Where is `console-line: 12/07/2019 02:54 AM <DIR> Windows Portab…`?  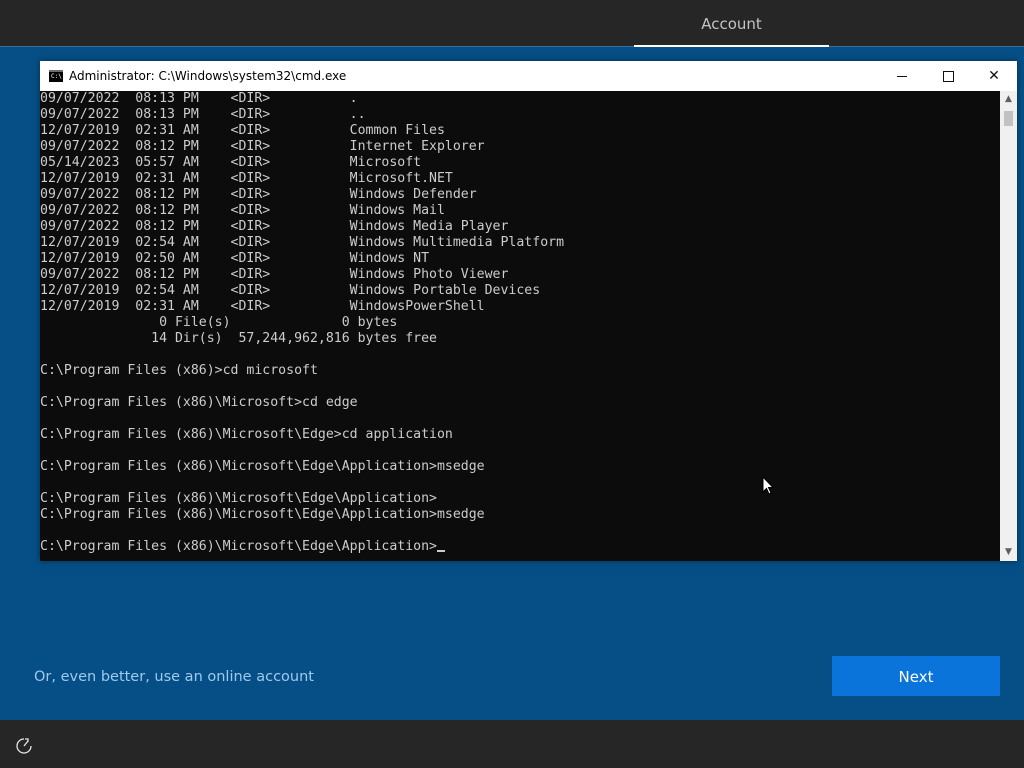
console-line: 12/07/2019 02:54 AM <DIR> Windows Portab… is located at coordinates (290, 290).